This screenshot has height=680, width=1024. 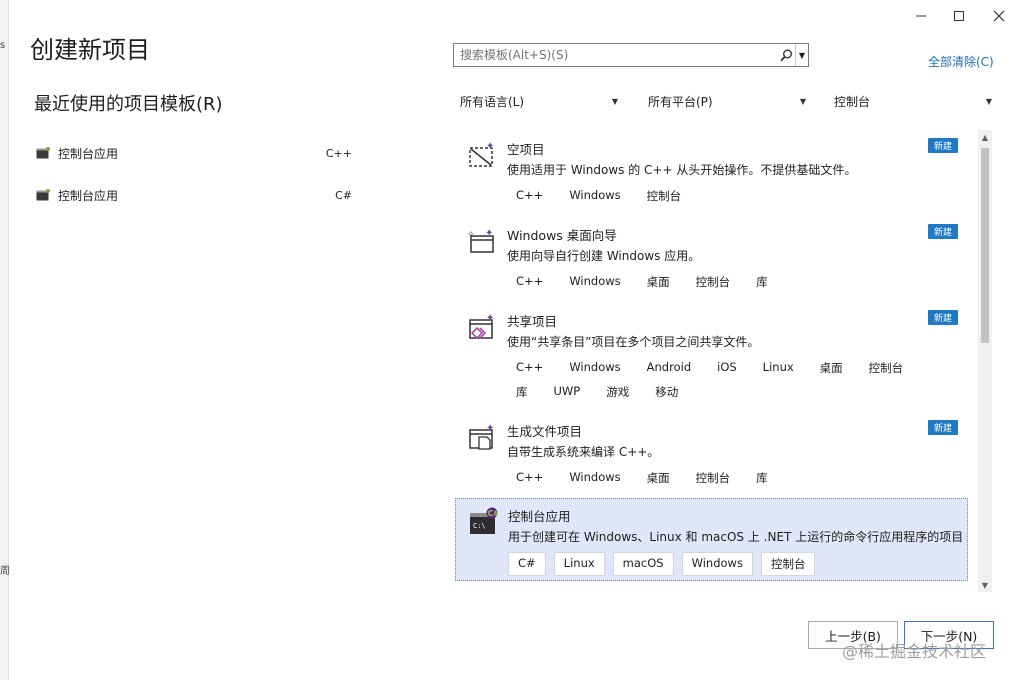 What do you see at coordinates (201, 195) in the screenshot?
I see `recent-template-item: 控制台应用 C#` at bounding box center [201, 195].